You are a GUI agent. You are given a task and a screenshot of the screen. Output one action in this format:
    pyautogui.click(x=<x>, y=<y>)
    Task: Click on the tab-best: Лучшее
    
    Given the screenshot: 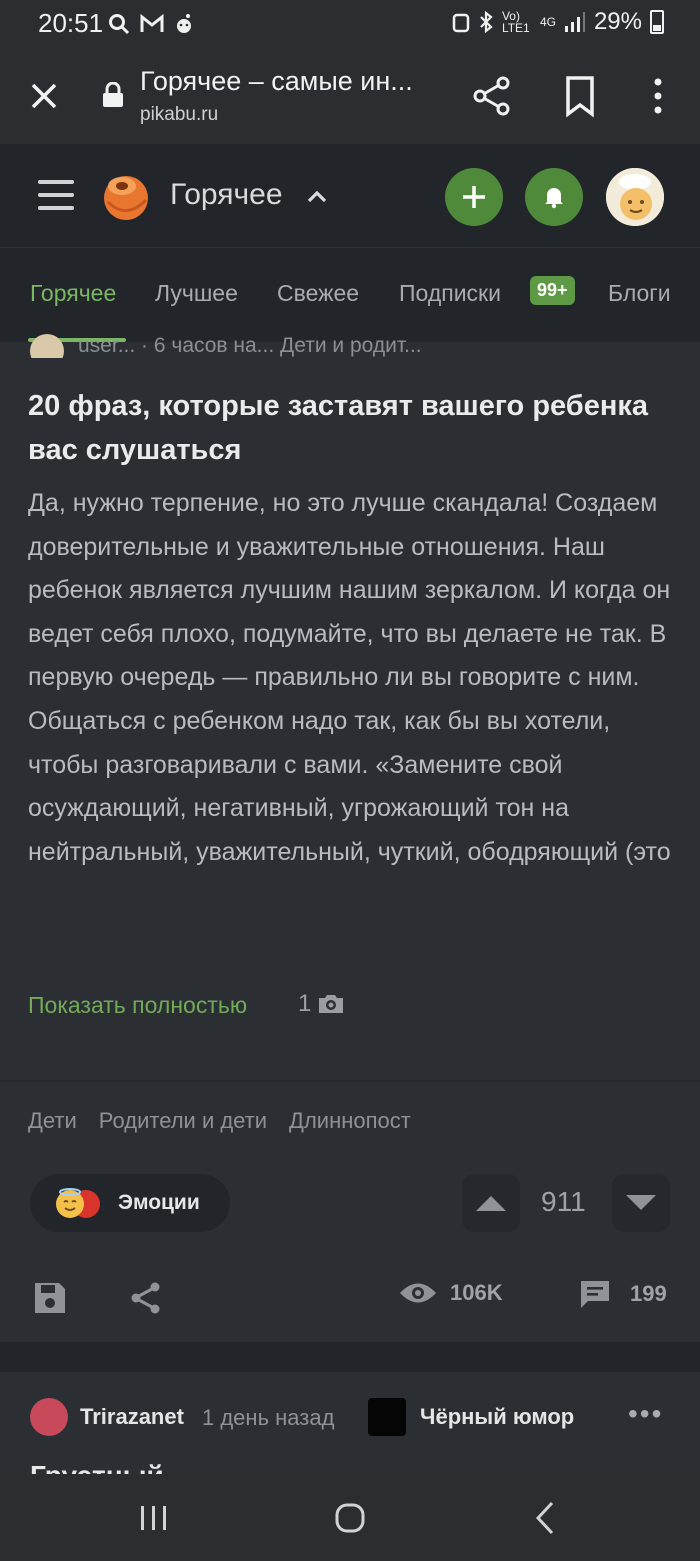 What is the action you would take?
    pyautogui.click(x=196, y=293)
    